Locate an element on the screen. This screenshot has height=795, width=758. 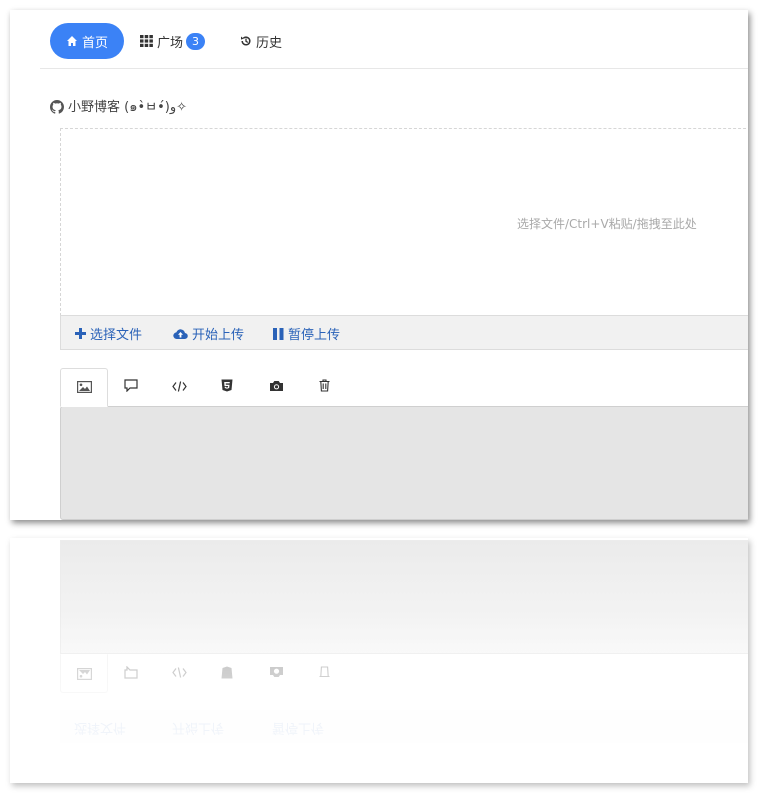
grid-icon is located at coordinates (146, 41).